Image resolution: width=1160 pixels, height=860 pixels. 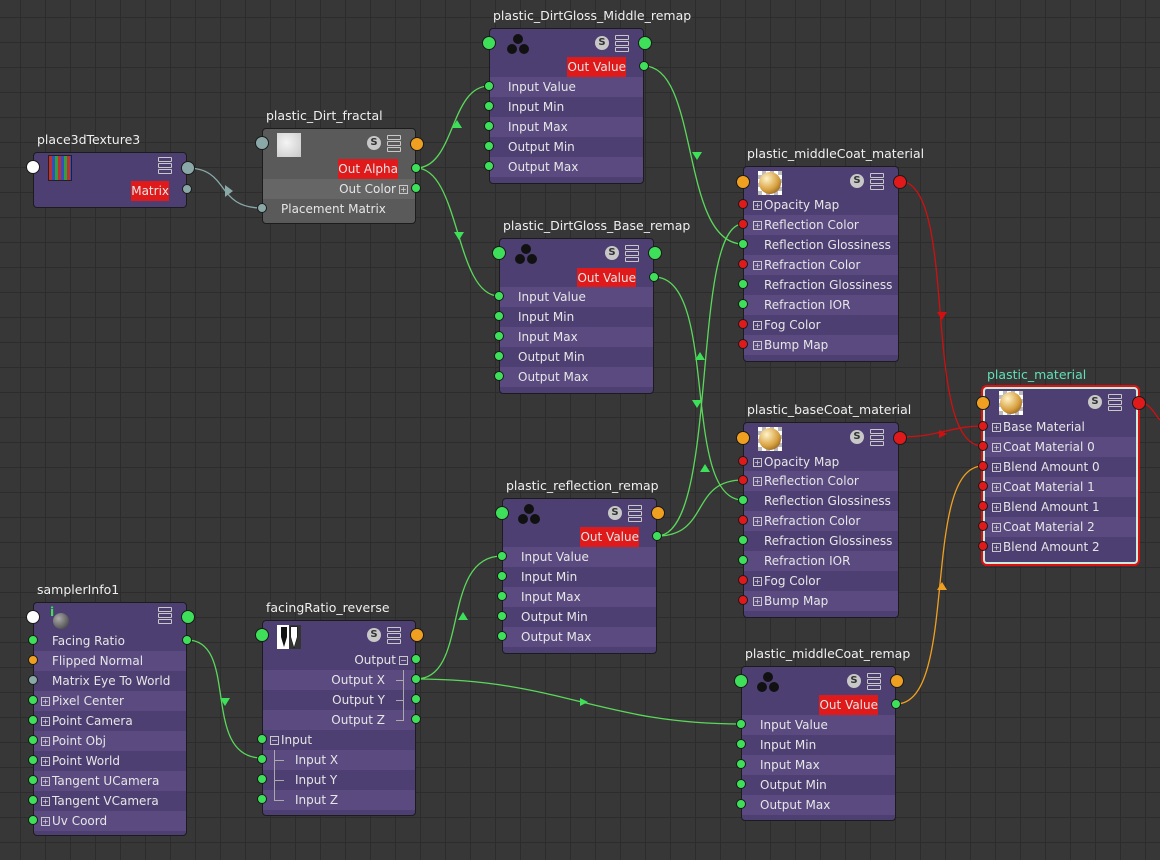 I want to click on port-input-plug, so click(x=262, y=739).